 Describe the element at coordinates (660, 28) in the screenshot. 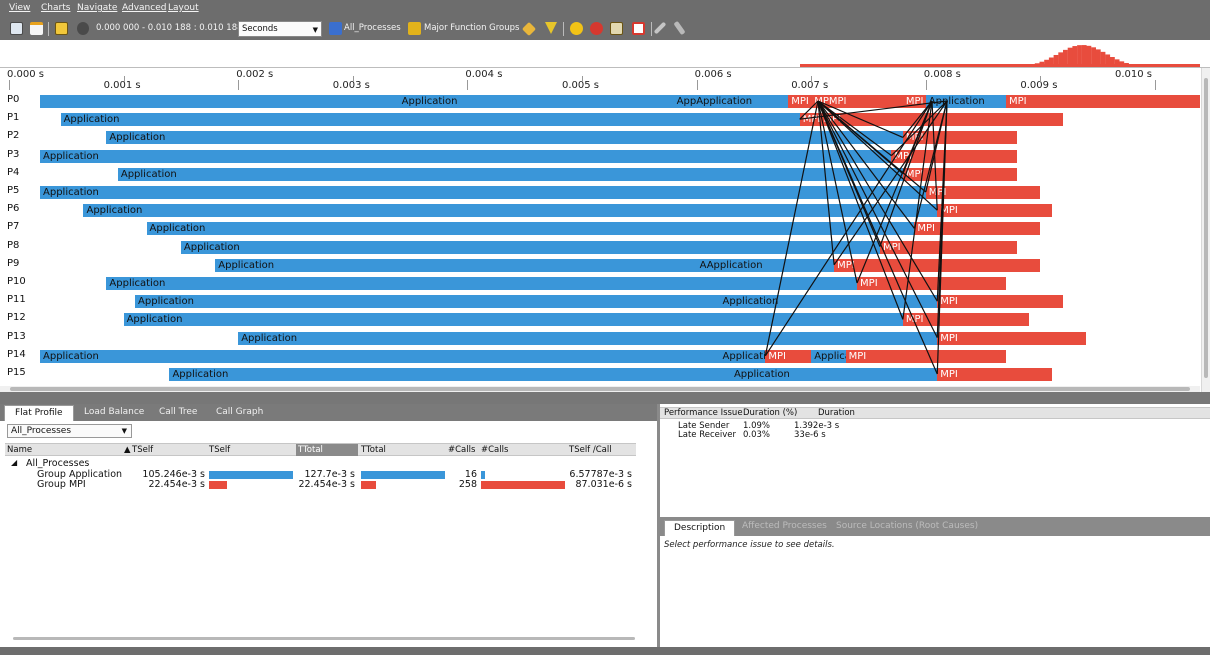

I see `wand-icon` at that location.